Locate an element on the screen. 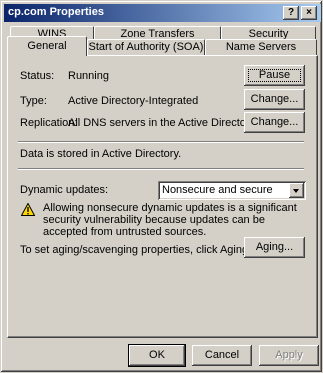 The image size is (323, 373). close-icon: × is located at coordinates (309, 12).